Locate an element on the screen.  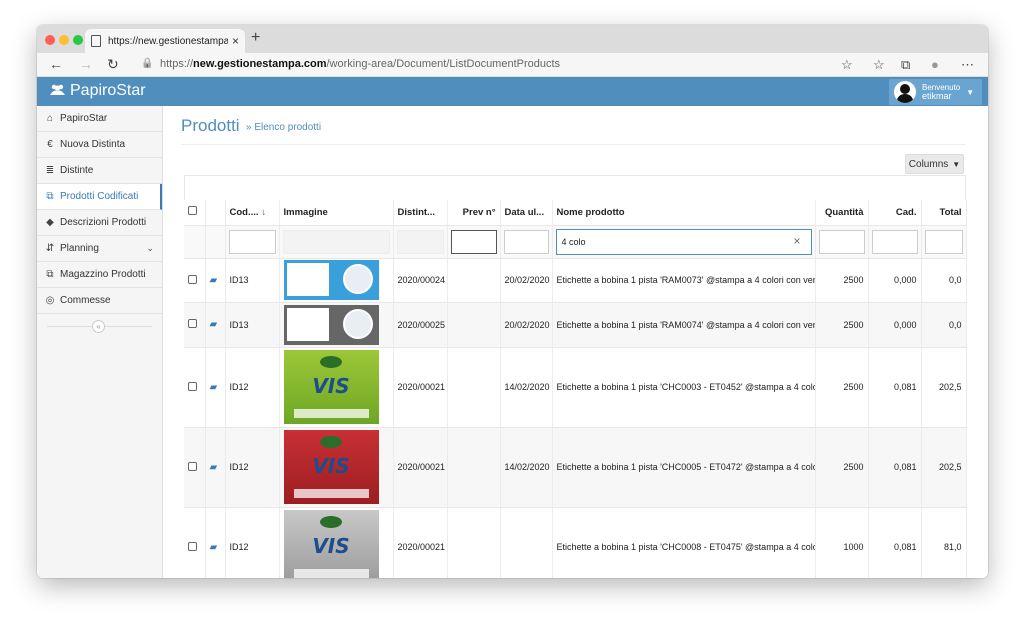
filter-cell: 4 colo × is located at coordinates (684, 242).